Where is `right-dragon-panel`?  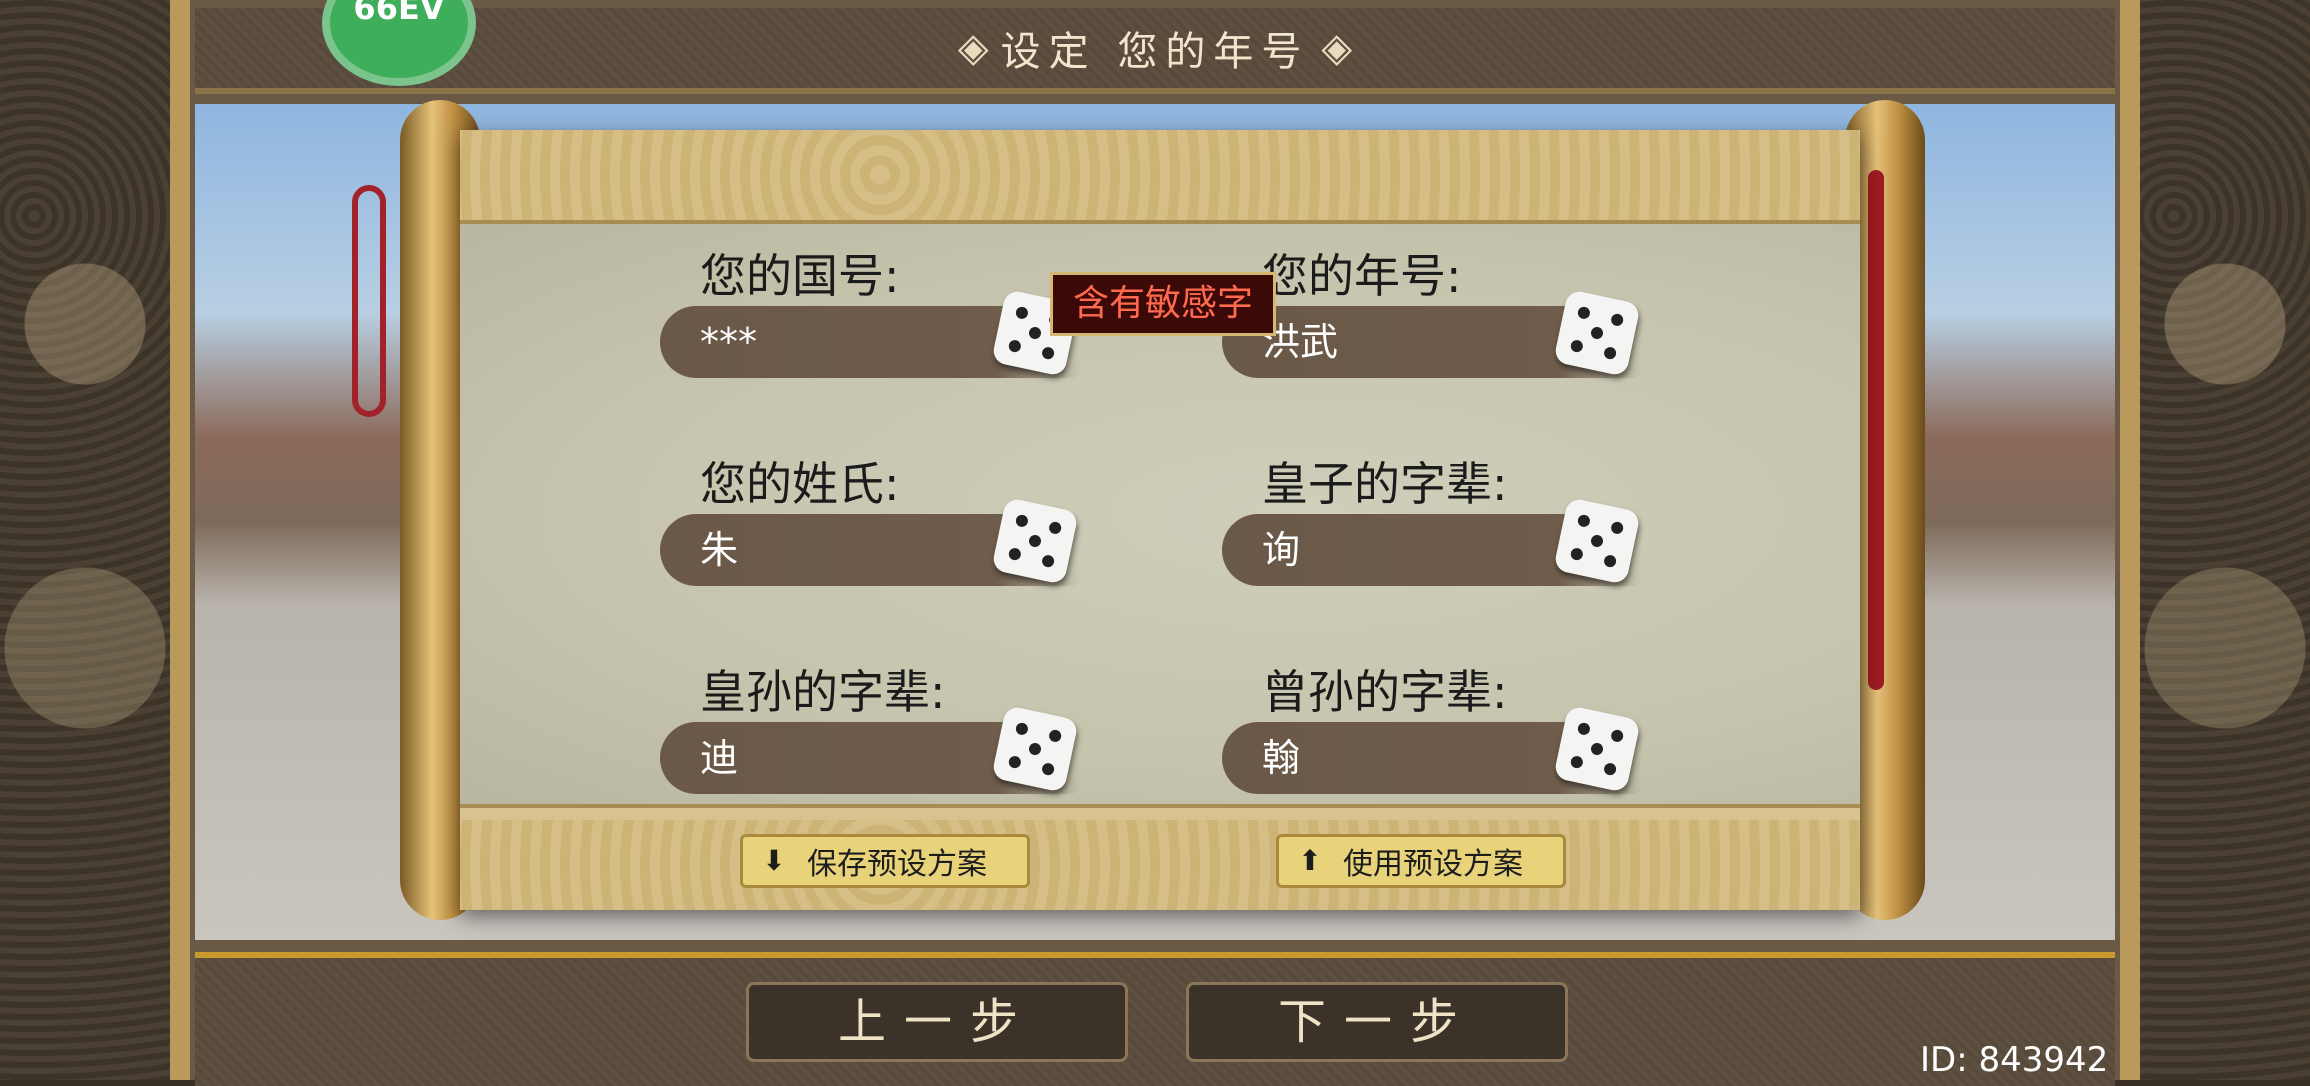 right-dragon-panel is located at coordinates (2225, 540).